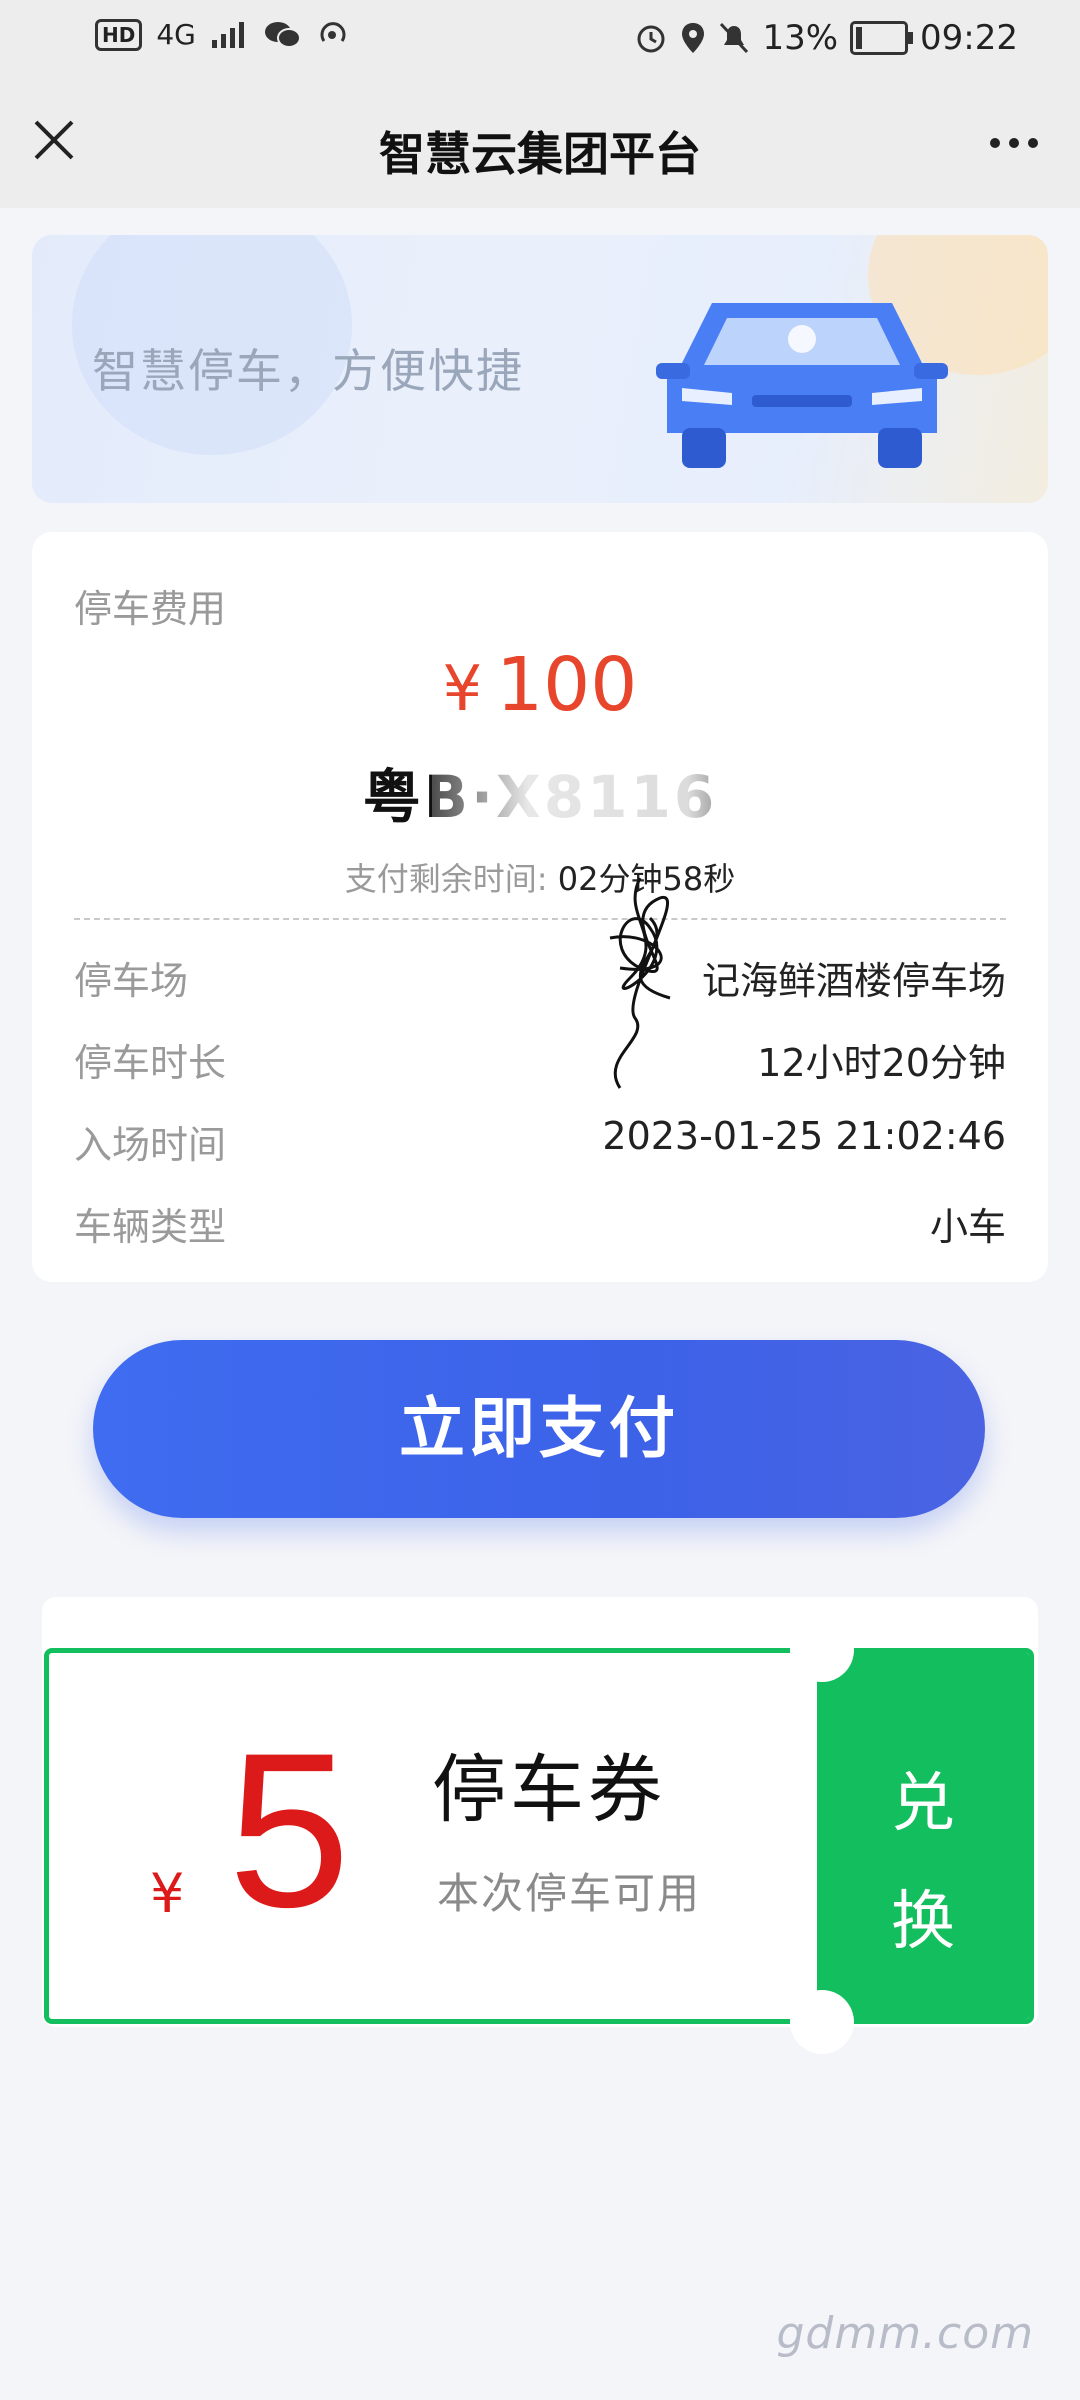 This screenshot has width=1080, height=2400. I want to click on page-title: 智慧云集团平台, so click(540, 154).